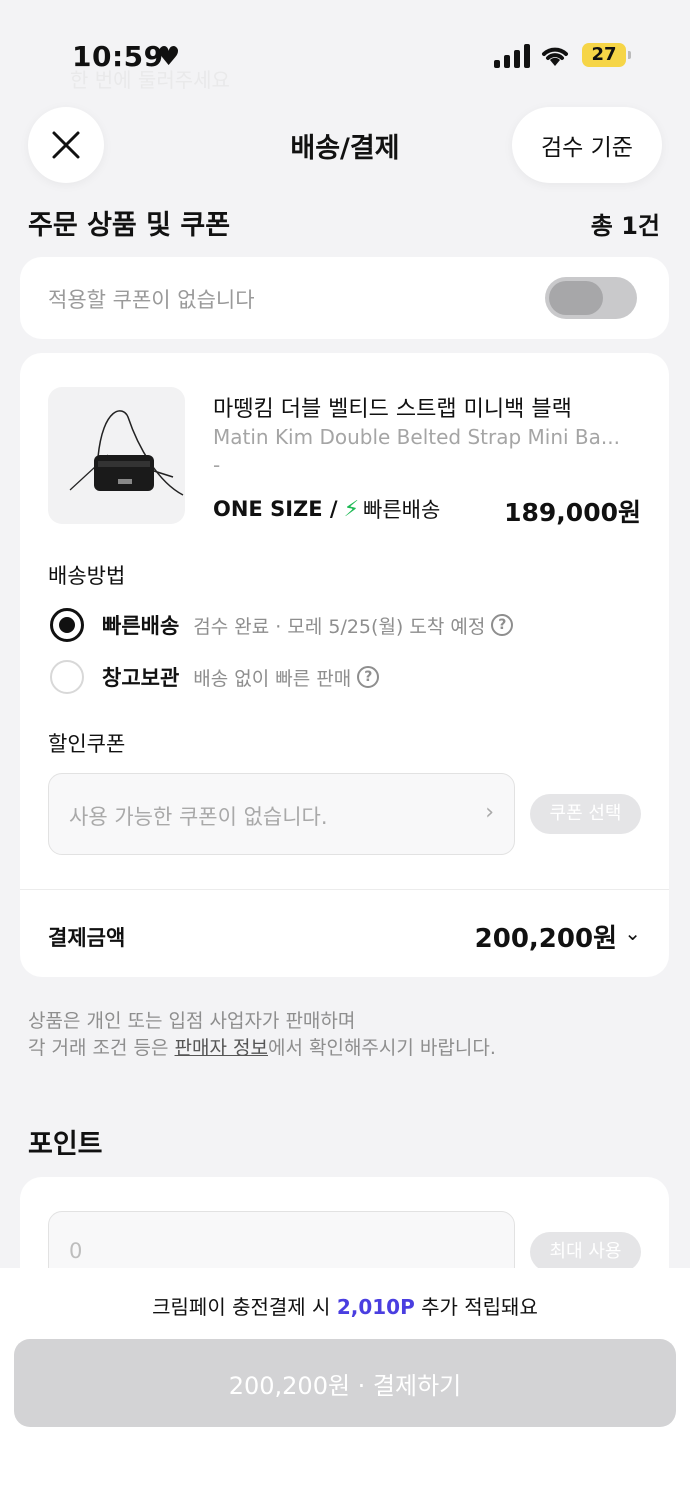 The height and width of the screenshot is (1500, 690). Describe the element at coordinates (555, 55) in the screenshot. I see `wifi-icon` at that location.